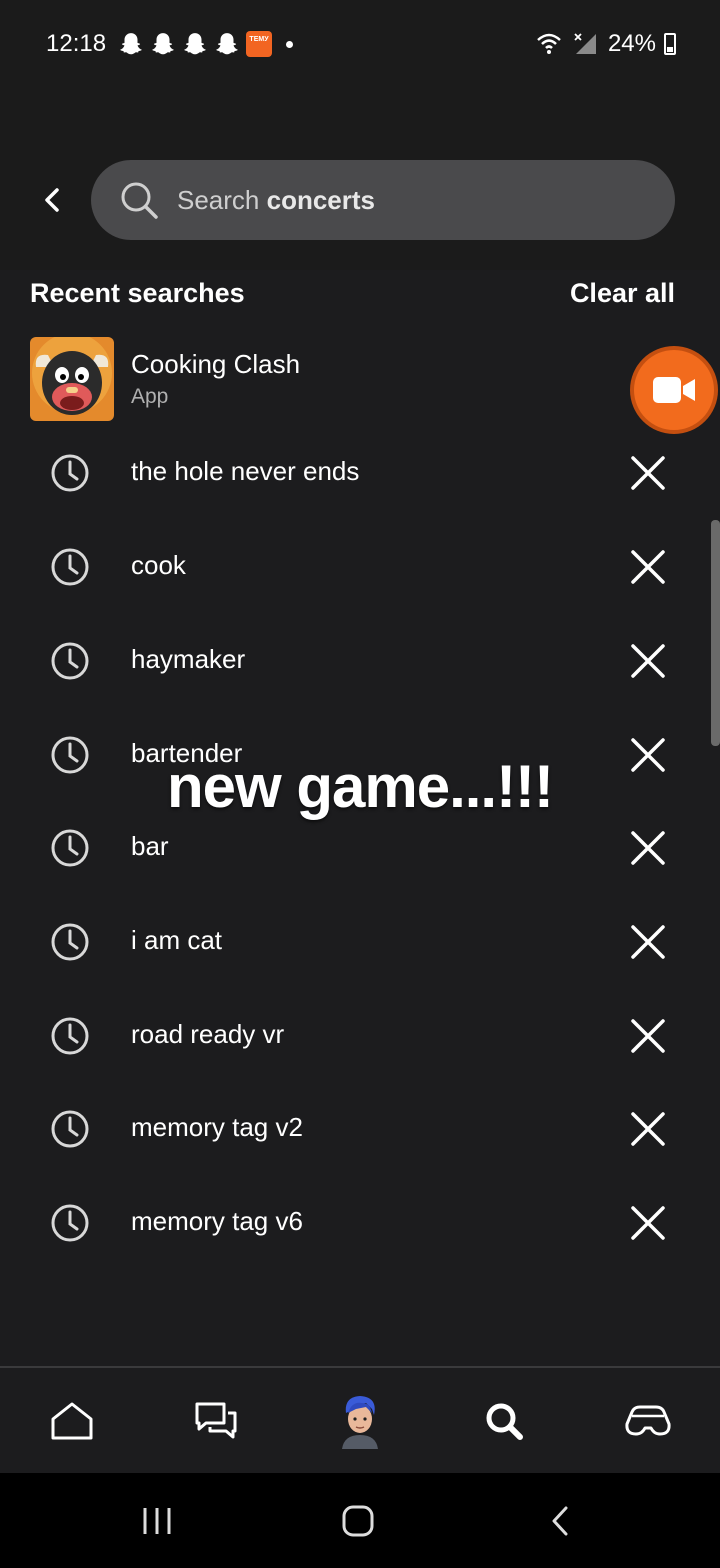 The height and width of the screenshot is (1568, 720). I want to click on overlay-caption: new game...!!!, so click(360, 786).